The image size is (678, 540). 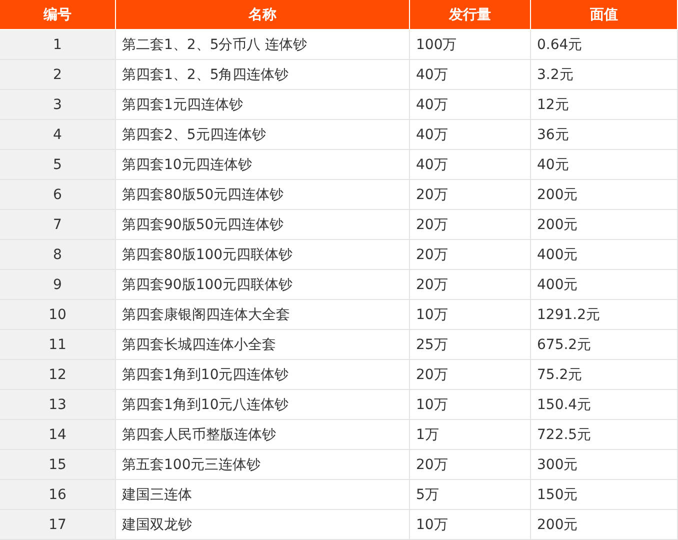 I want to click on table-cell: 0.64元, so click(x=604, y=45).